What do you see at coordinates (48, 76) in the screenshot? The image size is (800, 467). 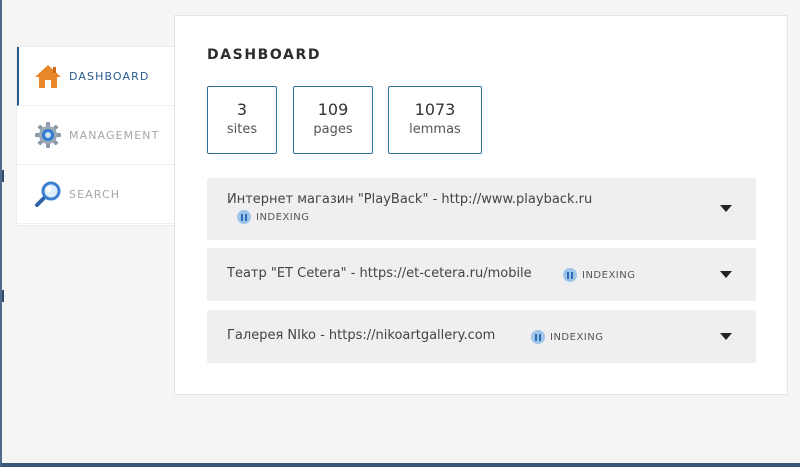 I see `home-icon` at bounding box center [48, 76].